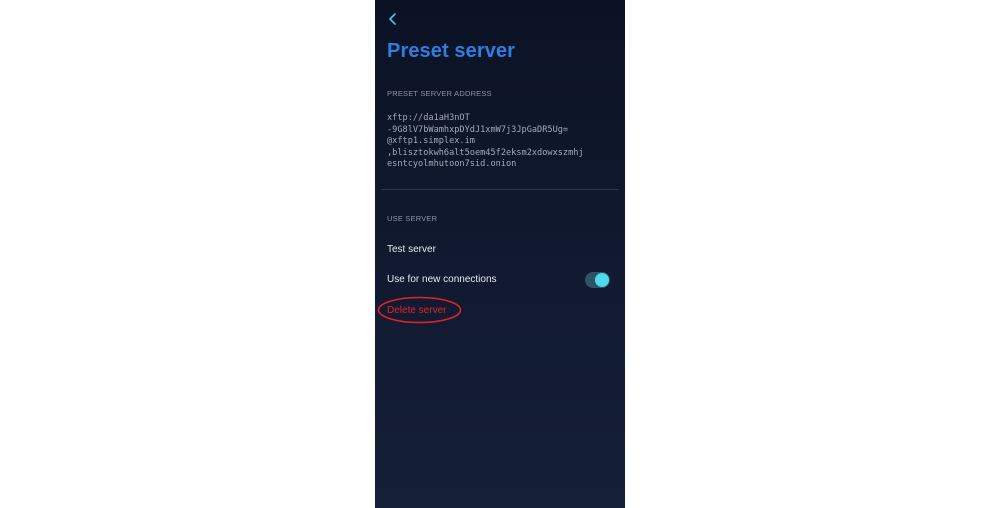 The height and width of the screenshot is (508, 1000). I want to click on use-server-label: USE SERVER, so click(412, 218).